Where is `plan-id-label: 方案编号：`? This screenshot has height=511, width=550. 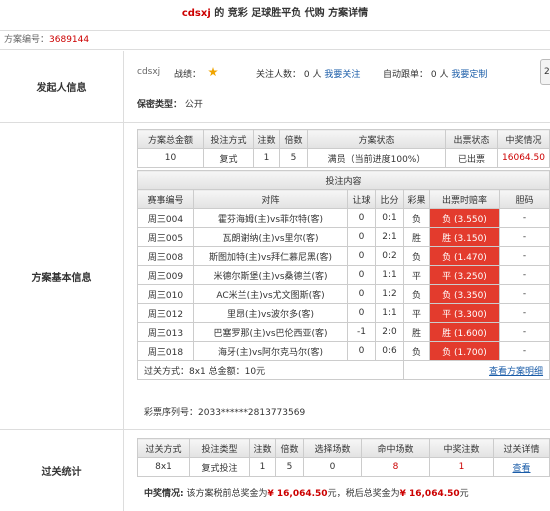
plan-id-label: 方案编号： is located at coordinates (27, 40).